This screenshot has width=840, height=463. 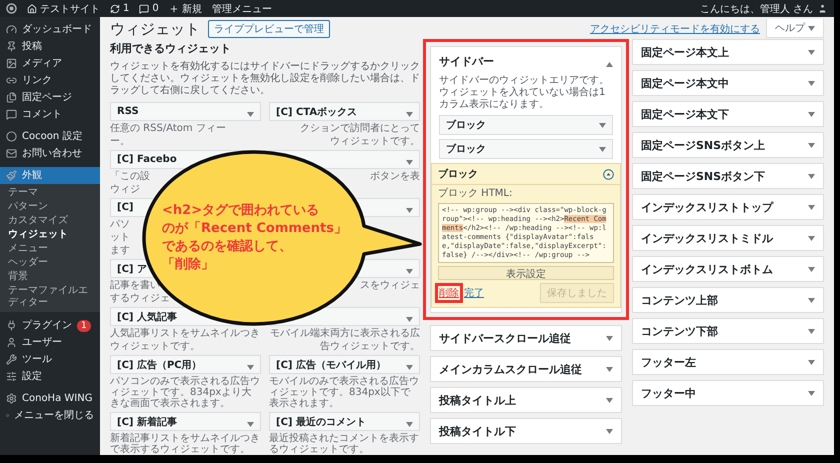 What do you see at coordinates (526, 431) in the screenshot?
I see `widget-area-card: 投稿タイトル下` at bounding box center [526, 431].